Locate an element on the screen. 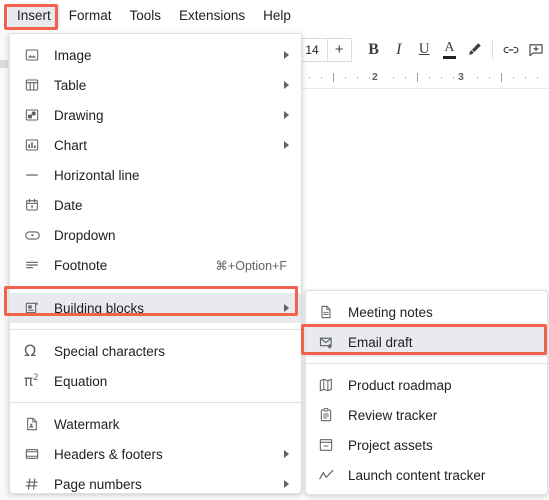  add-comment-icon is located at coordinates (536, 49).